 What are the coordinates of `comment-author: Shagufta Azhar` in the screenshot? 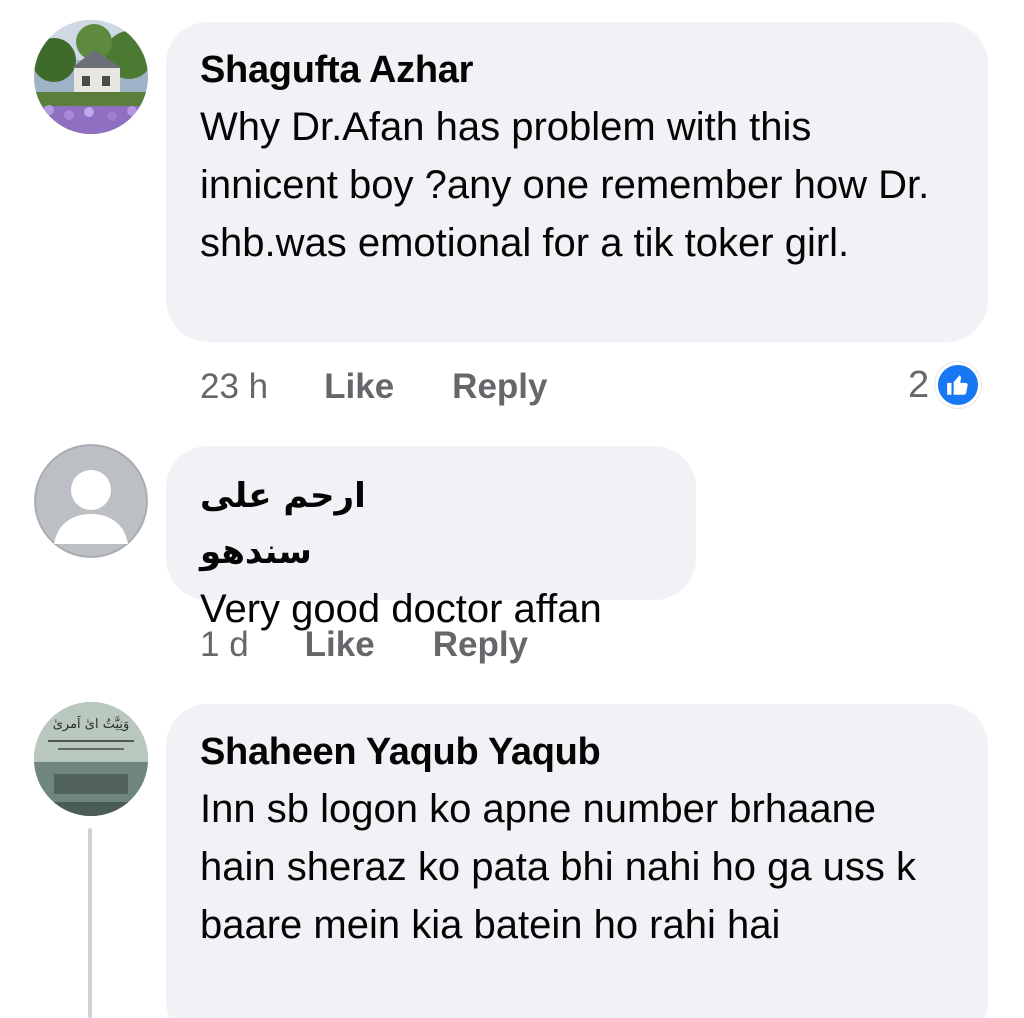 It's located at (577, 70).